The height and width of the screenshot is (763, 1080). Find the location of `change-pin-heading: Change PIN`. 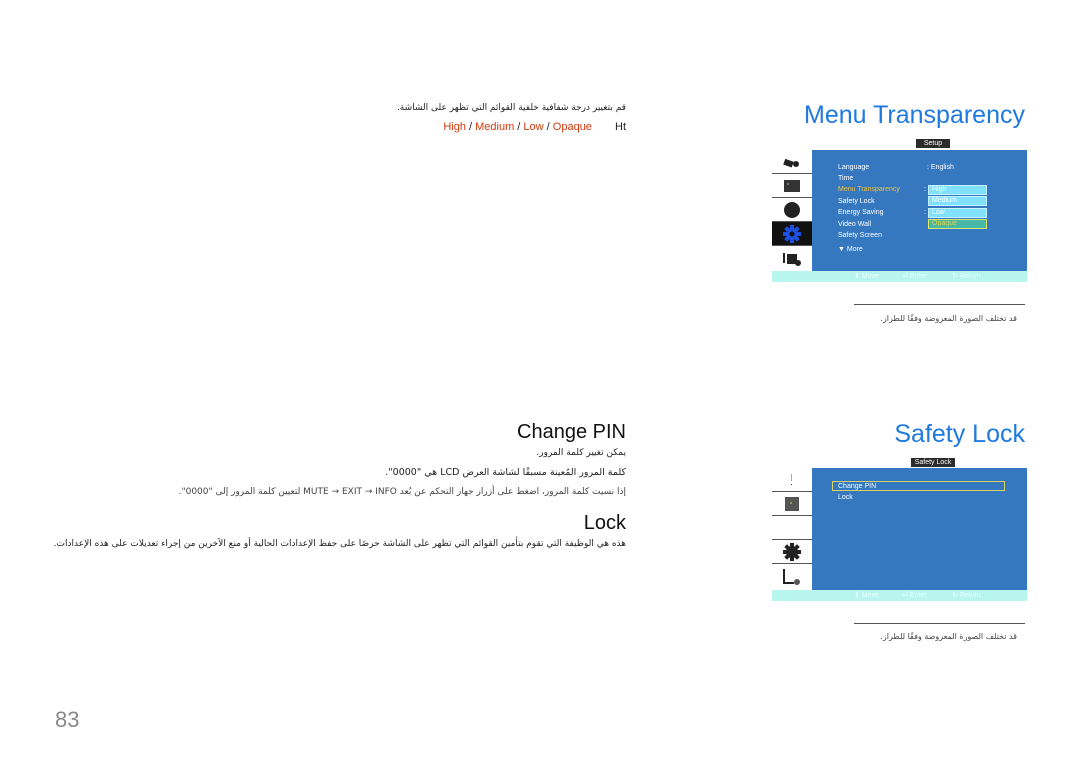

change-pin-heading: Change PIN is located at coordinates (571, 432).